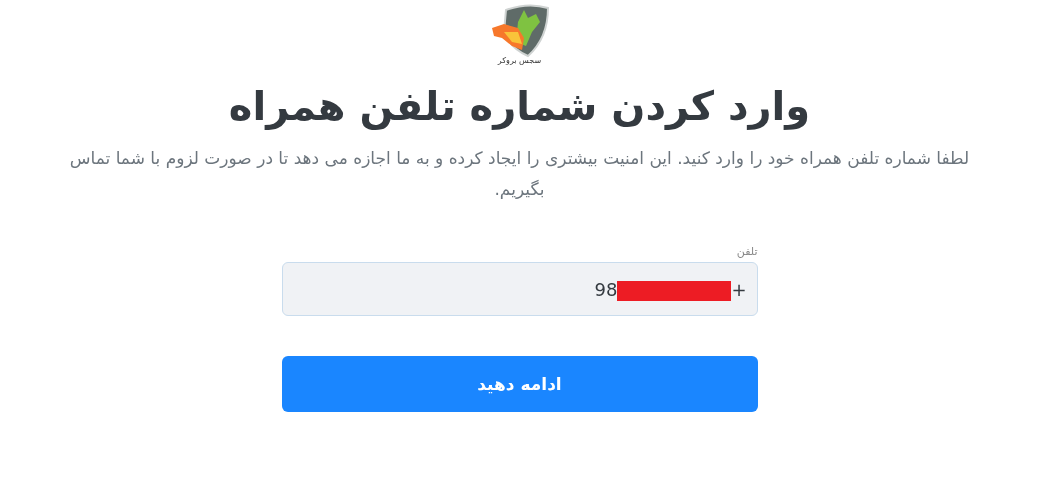 This screenshot has height=484, width=1039. I want to click on phone-label: تلفن, so click(747, 251).